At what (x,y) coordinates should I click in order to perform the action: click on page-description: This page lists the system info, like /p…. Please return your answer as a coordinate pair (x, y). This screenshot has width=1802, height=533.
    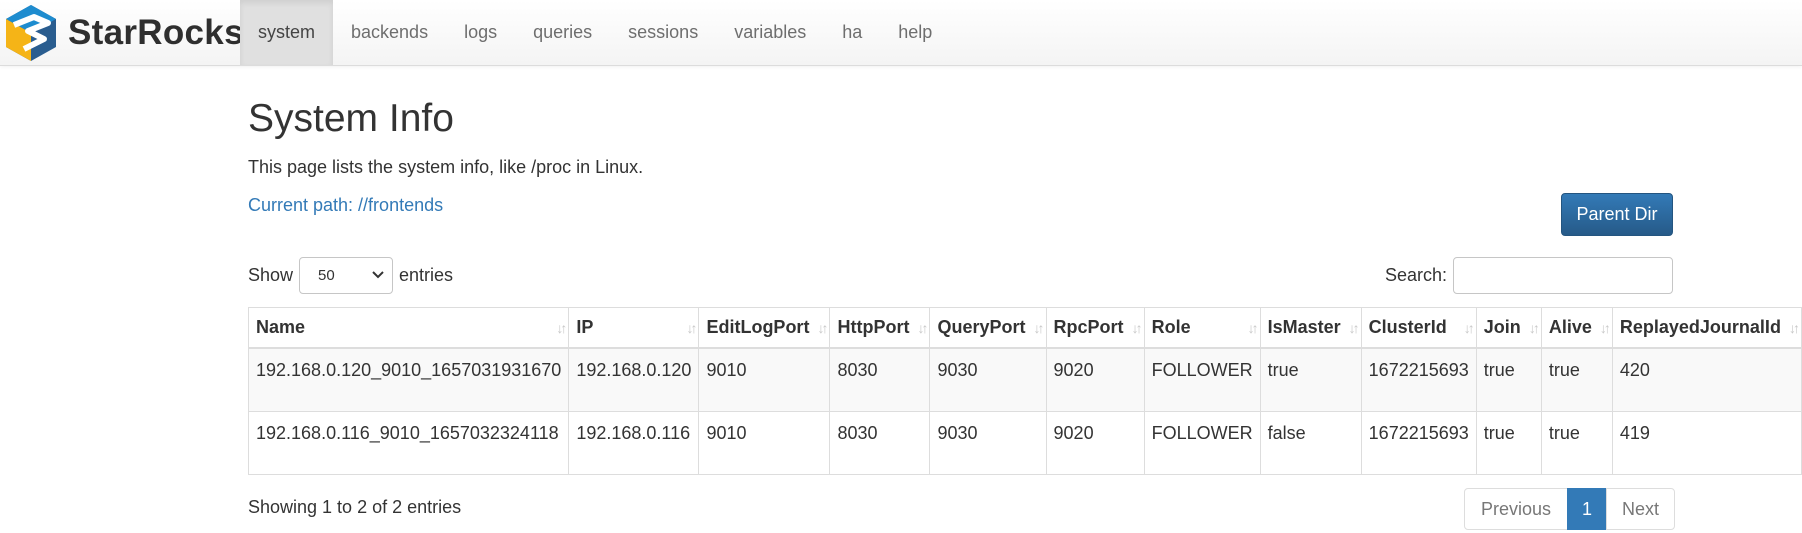
    Looking at the image, I should click on (446, 167).